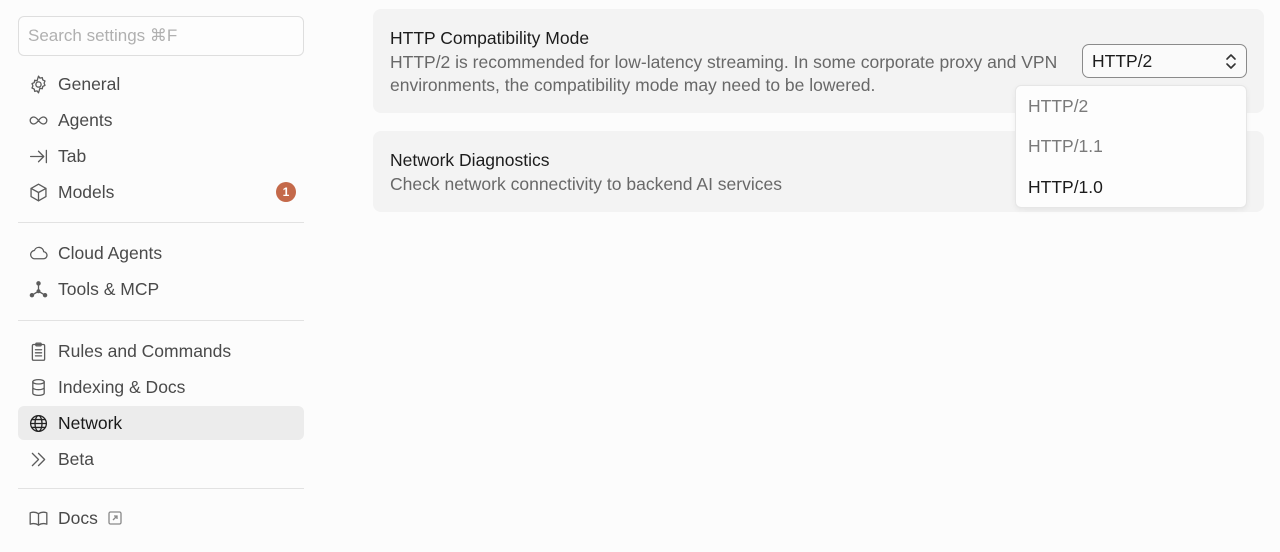 The width and height of the screenshot is (1280, 552). I want to click on sidebar-item-network: Network, so click(161, 423).